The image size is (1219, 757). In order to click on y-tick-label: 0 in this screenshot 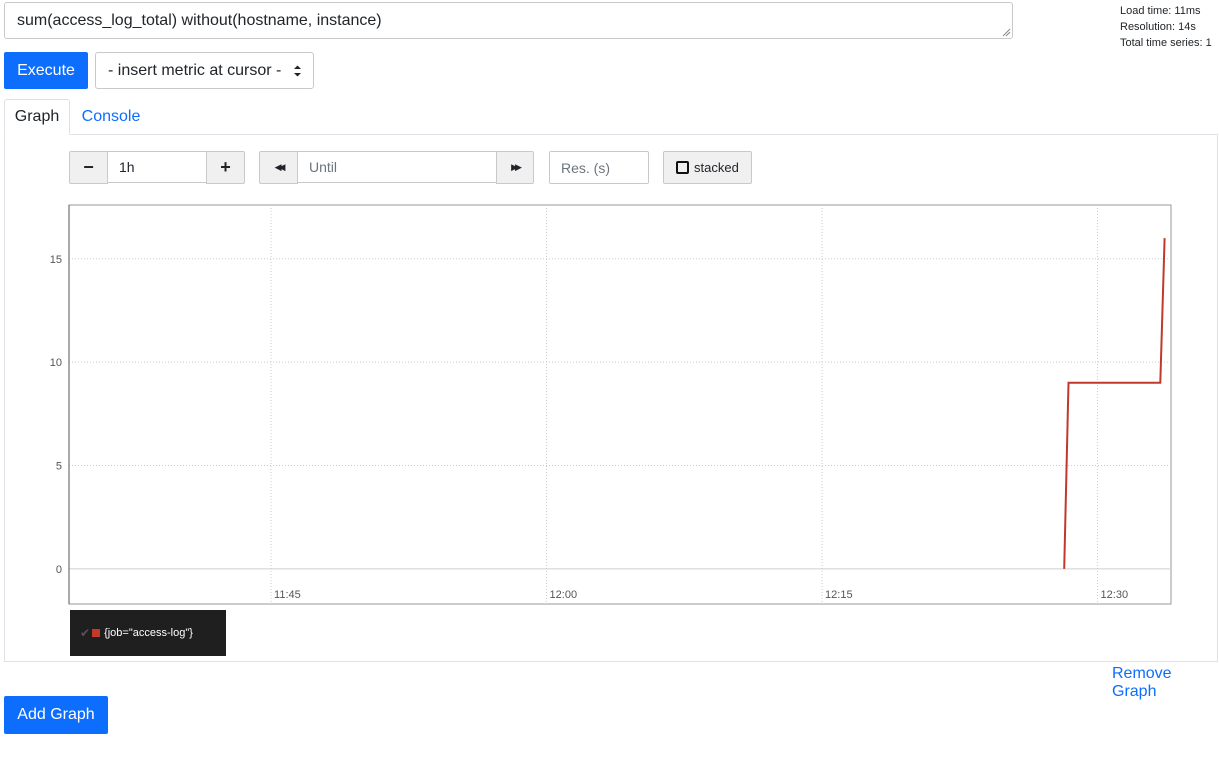, I will do `click(59, 570)`.